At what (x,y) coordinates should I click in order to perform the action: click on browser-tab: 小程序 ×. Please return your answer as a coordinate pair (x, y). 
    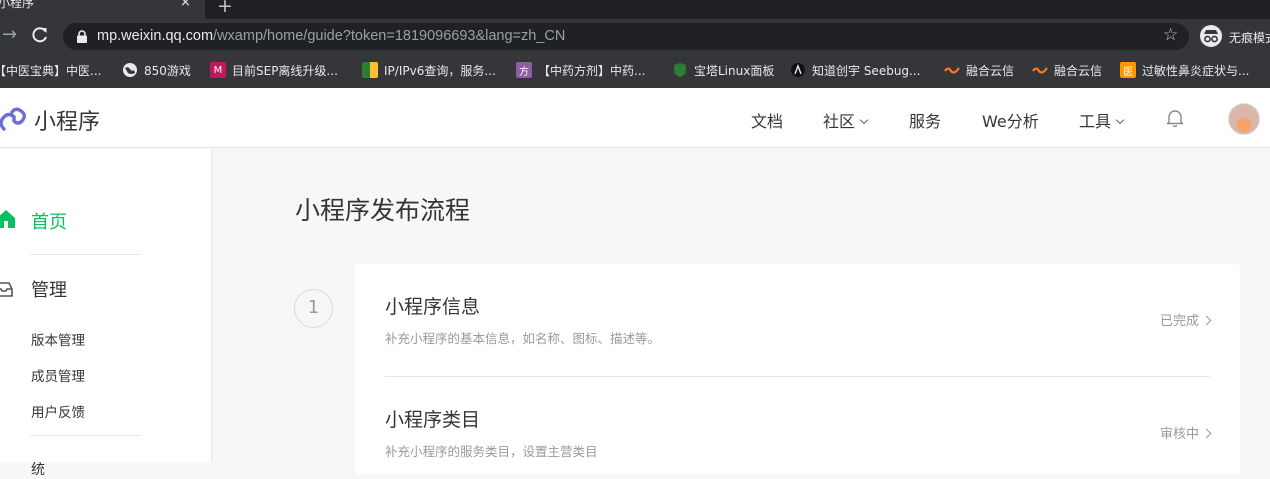
    Looking at the image, I should click on (102, 9).